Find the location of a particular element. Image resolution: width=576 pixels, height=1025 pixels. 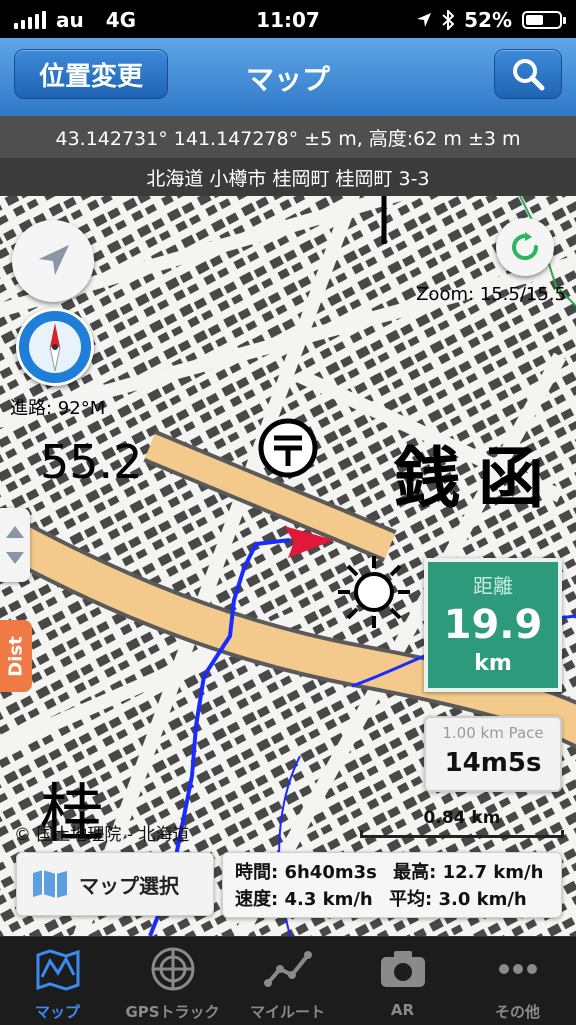

max-speed: 最高: 12.7 km/h is located at coordinates (468, 872).